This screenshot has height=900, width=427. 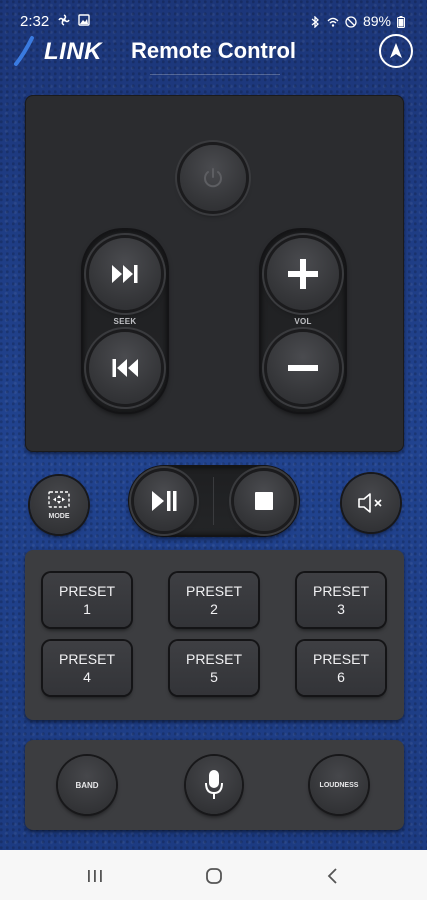 I want to click on bluetooth-icon, so click(x=315, y=22).